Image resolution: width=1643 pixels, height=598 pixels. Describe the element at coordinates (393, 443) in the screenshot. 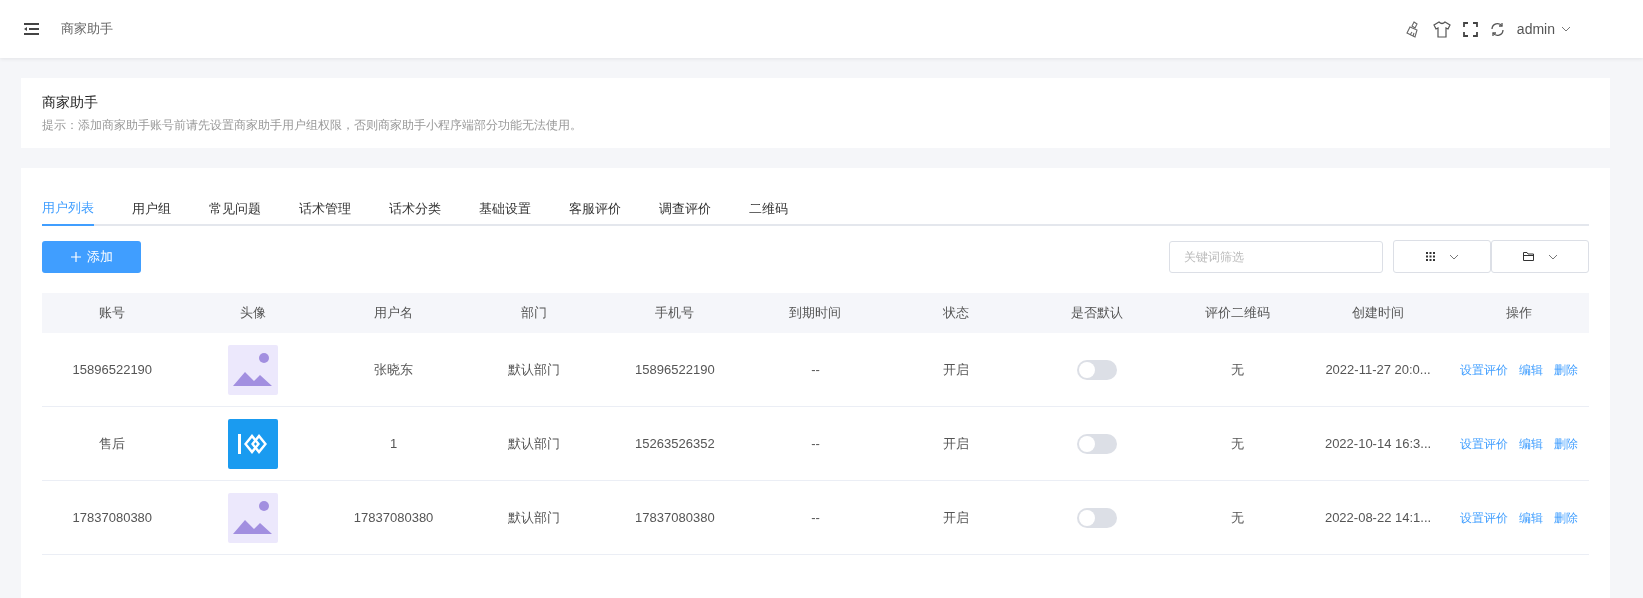

I see `table-cell-text: 1` at that location.